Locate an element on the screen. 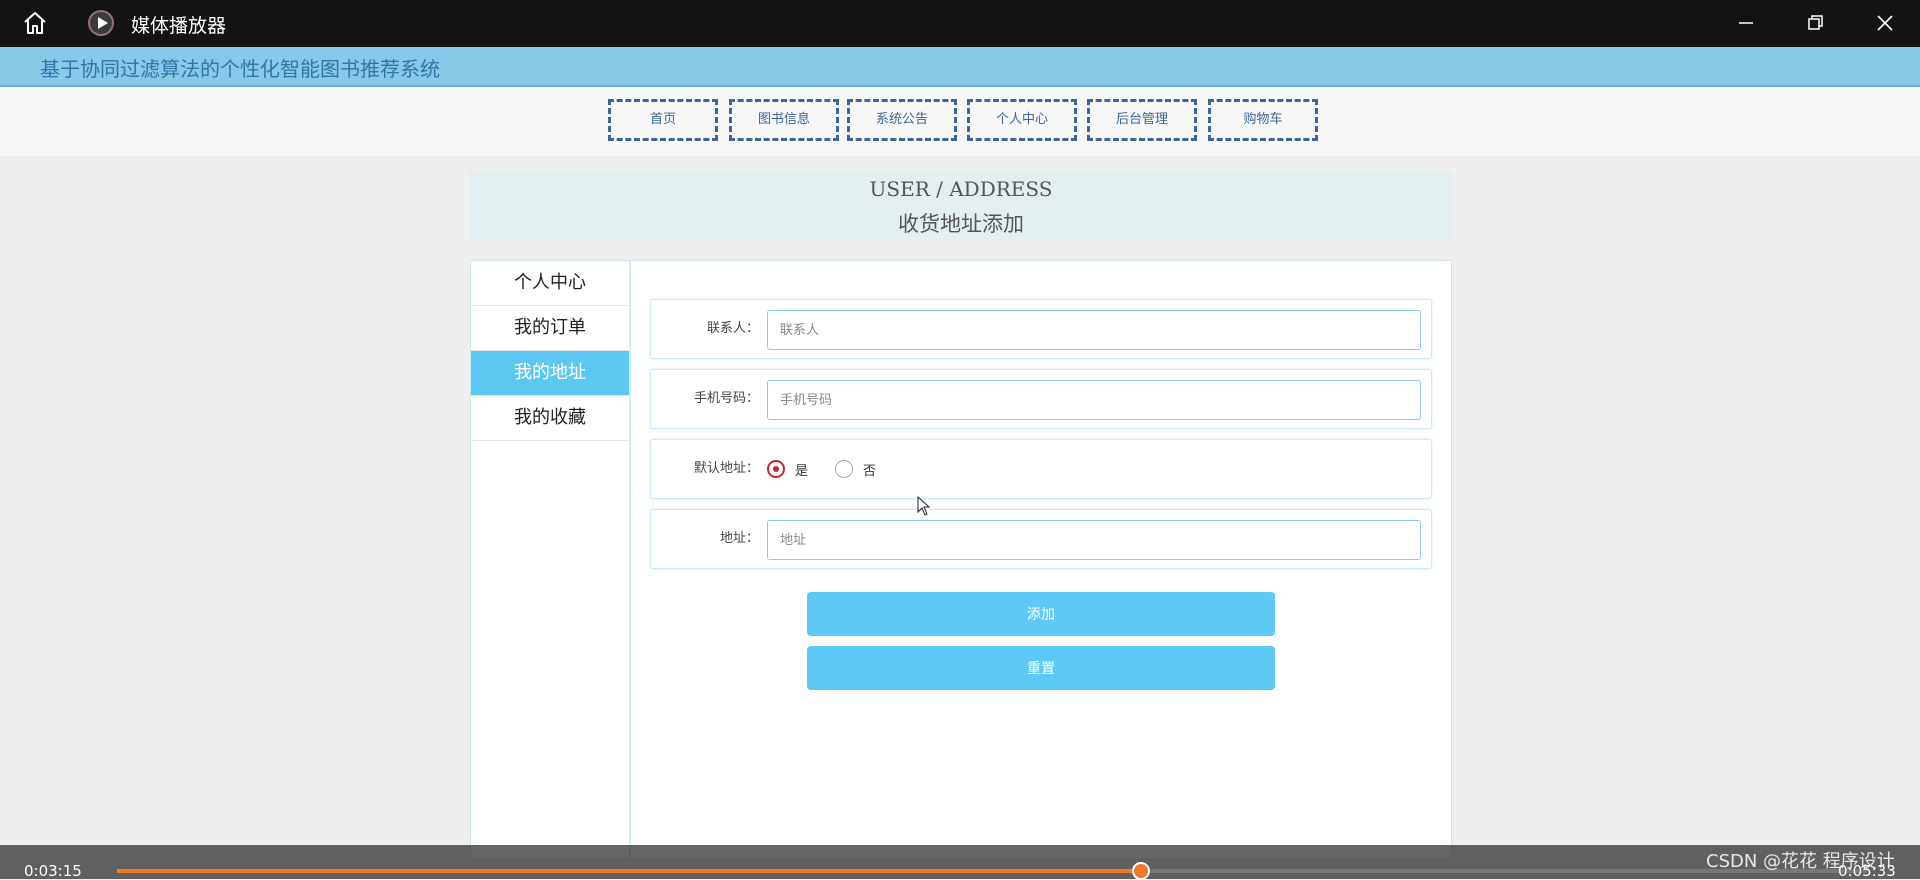 This screenshot has height=880, width=1920. player-logo-icon is located at coordinates (101, 23).